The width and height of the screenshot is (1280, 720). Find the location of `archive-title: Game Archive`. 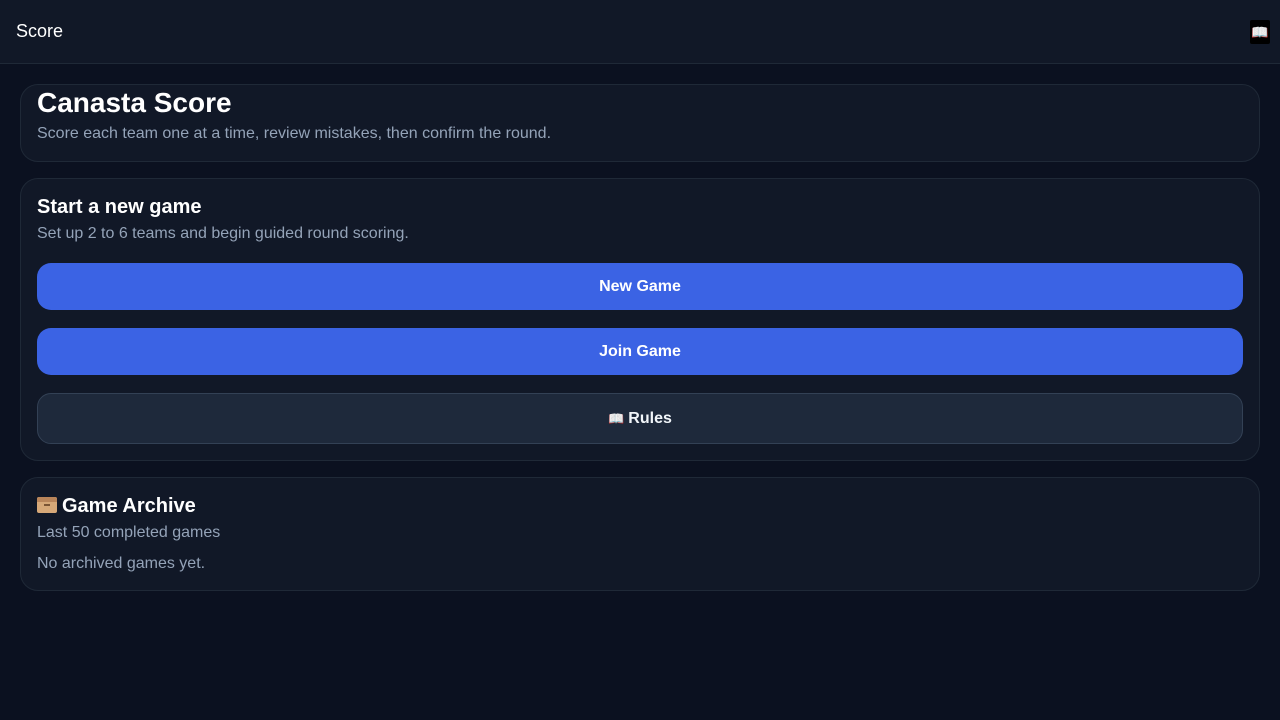

archive-title: Game Archive is located at coordinates (129, 506).